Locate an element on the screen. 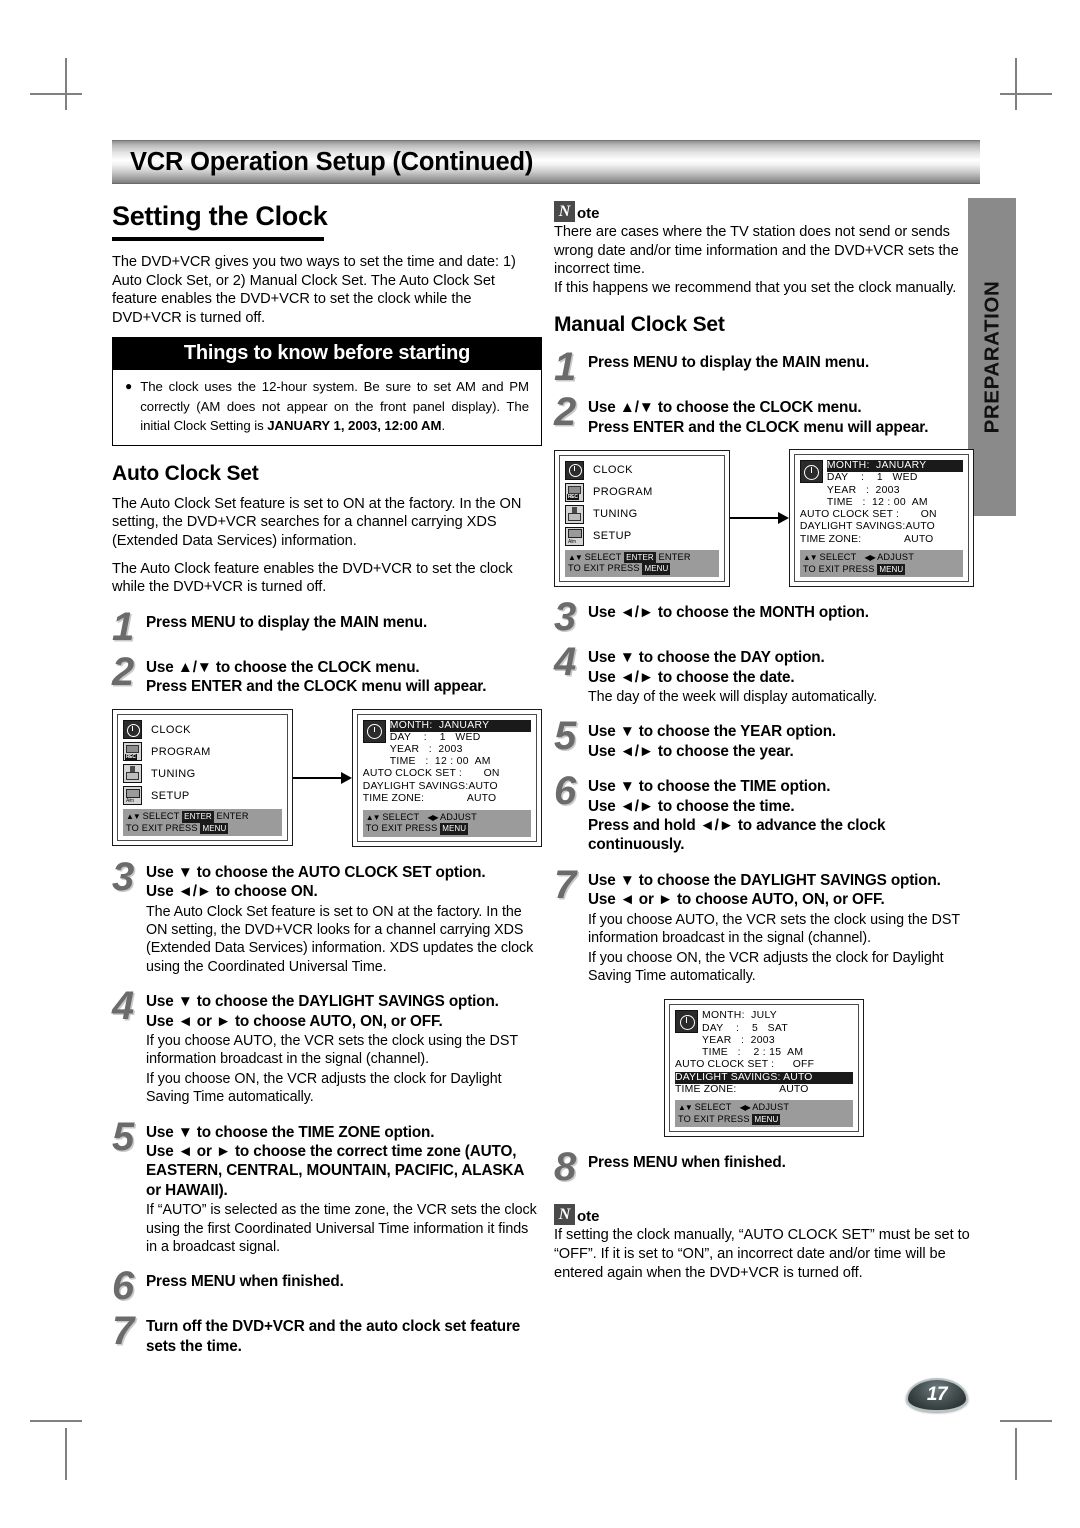  osd-flow-arrow-b is located at coordinates (759, 518).